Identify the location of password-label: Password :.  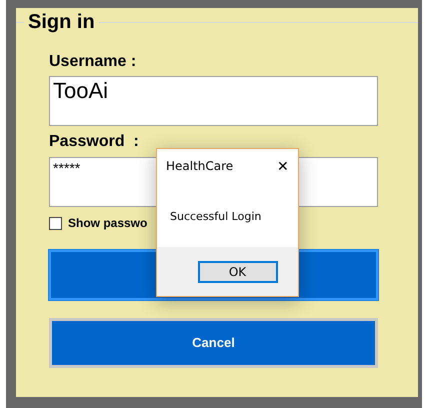
(94, 142).